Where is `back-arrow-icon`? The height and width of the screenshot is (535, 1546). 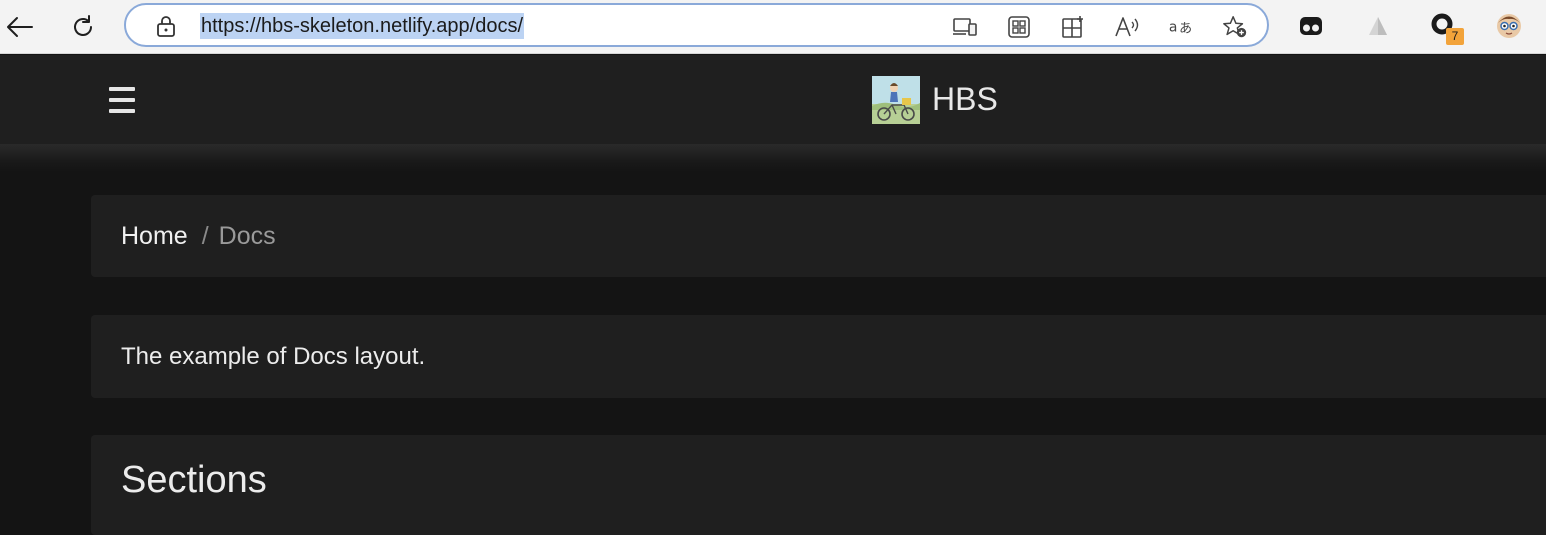
back-arrow-icon is located at coordinates (20, 27).